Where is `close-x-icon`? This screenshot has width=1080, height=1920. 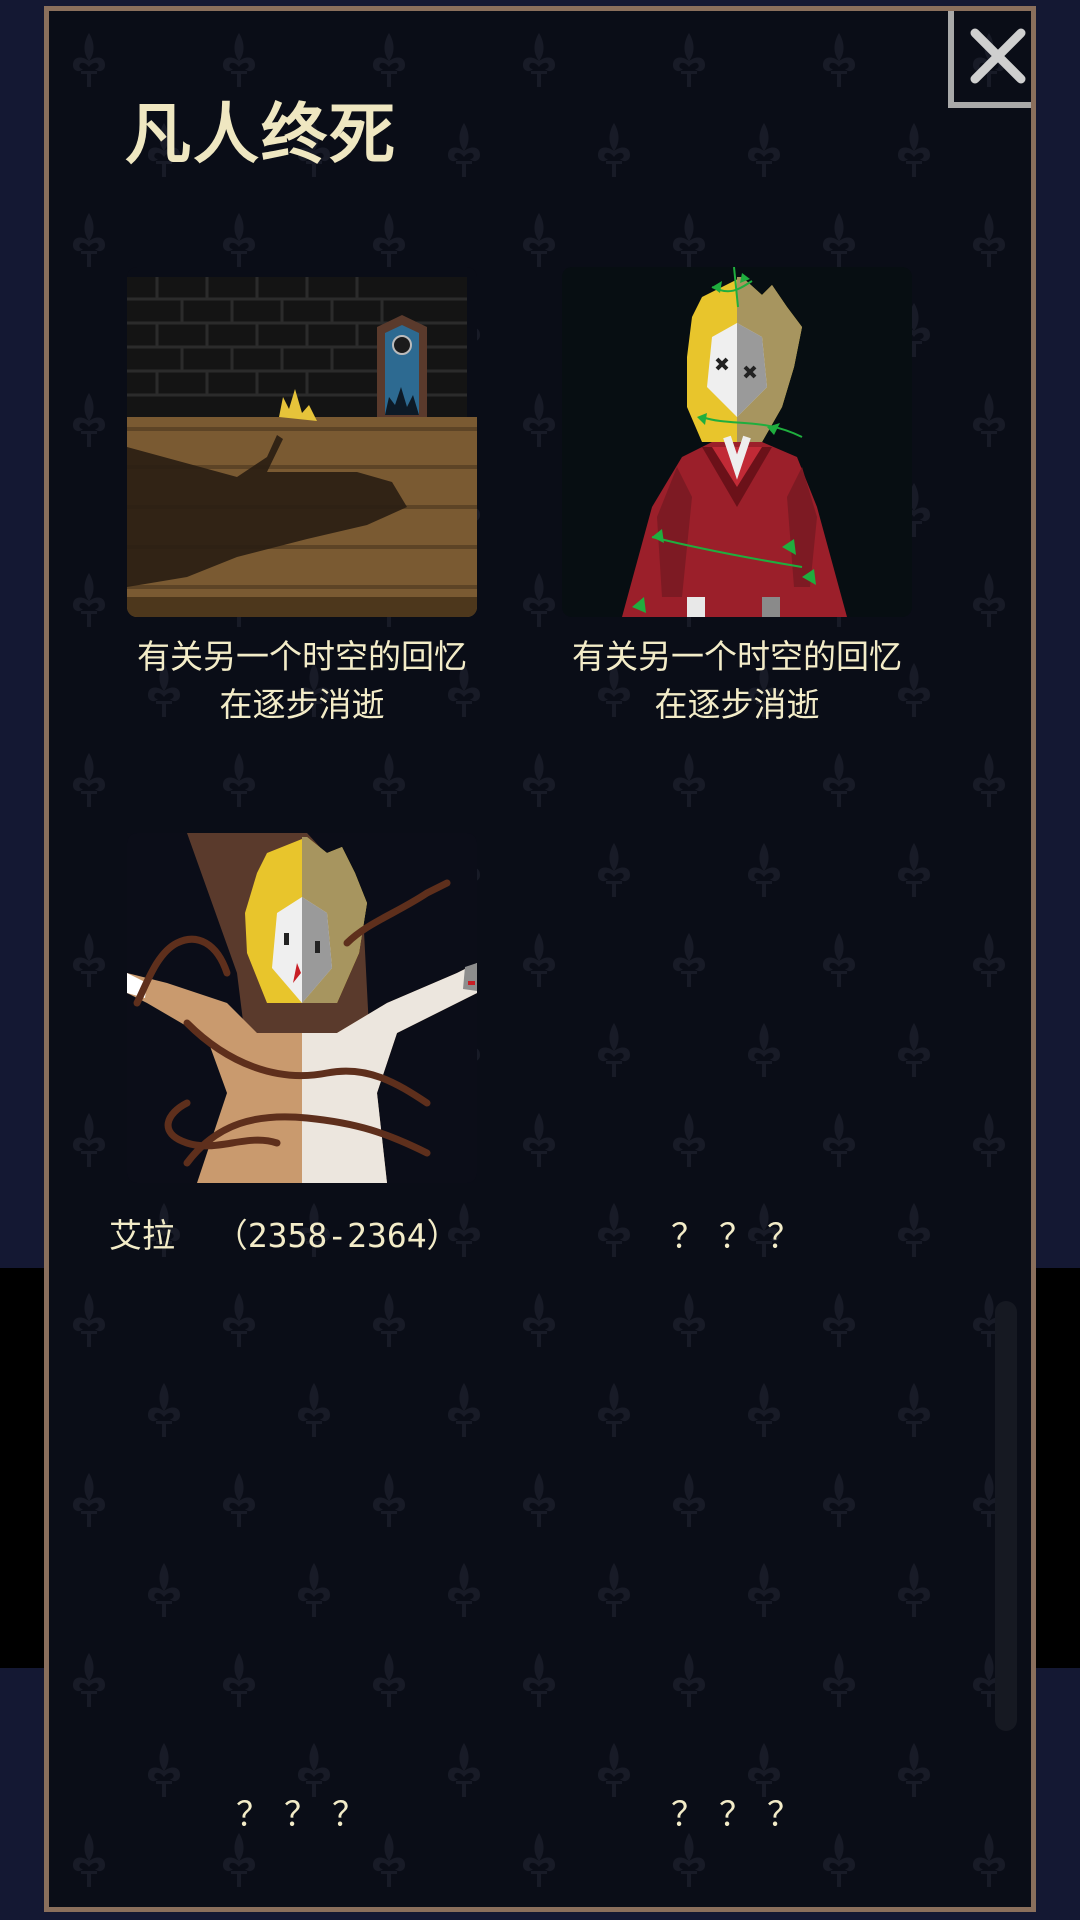
close-x-icon is located at coordinates (989, 59).